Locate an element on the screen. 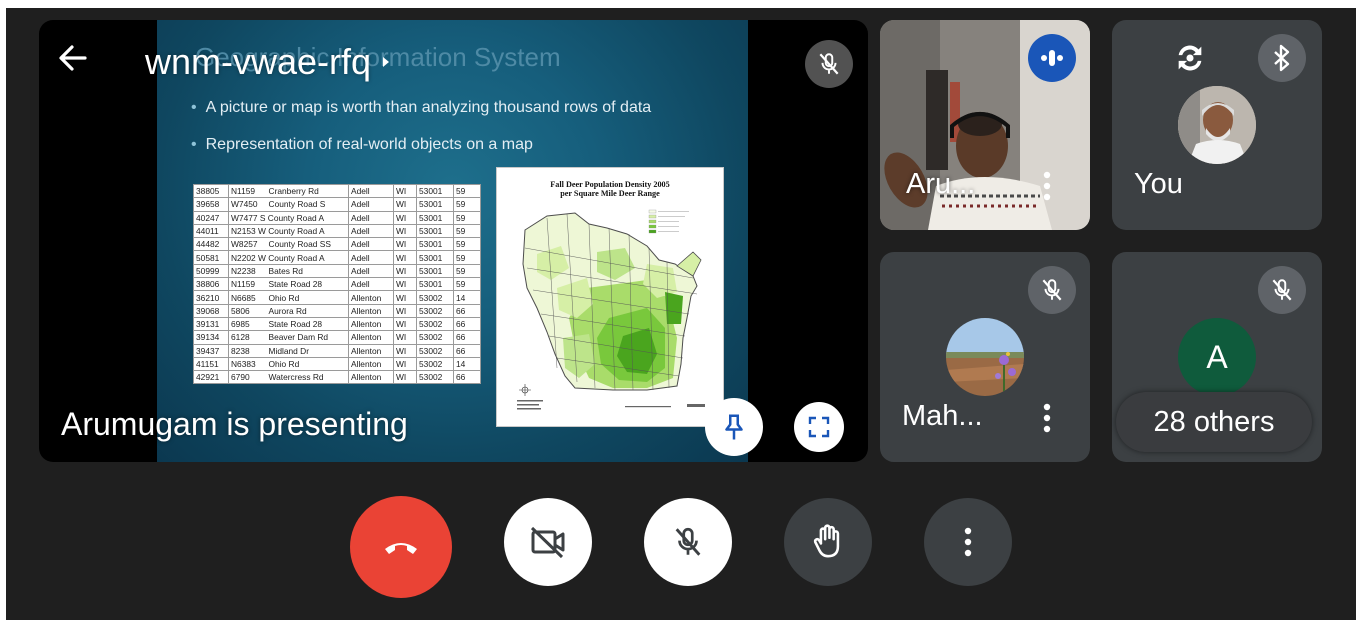 This screenshot has width=1362, height=623. speaking-indicator is located at coordinates (1052, 58).